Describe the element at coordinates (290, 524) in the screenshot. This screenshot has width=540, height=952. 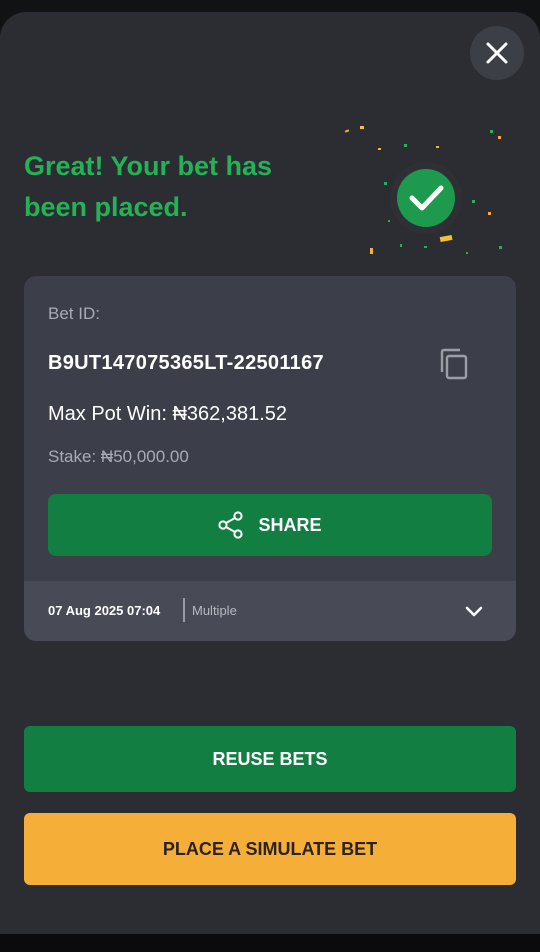
I see `share-label: SHARE` at that location.